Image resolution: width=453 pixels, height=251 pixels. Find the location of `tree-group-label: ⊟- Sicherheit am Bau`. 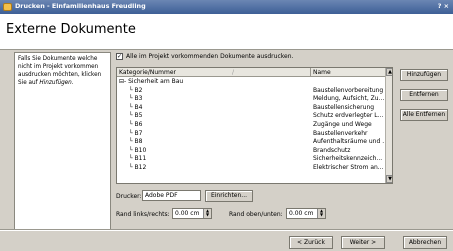

tree-group-label: ⊟- Sicherheit am Bau is located at coordinates (151, 81).